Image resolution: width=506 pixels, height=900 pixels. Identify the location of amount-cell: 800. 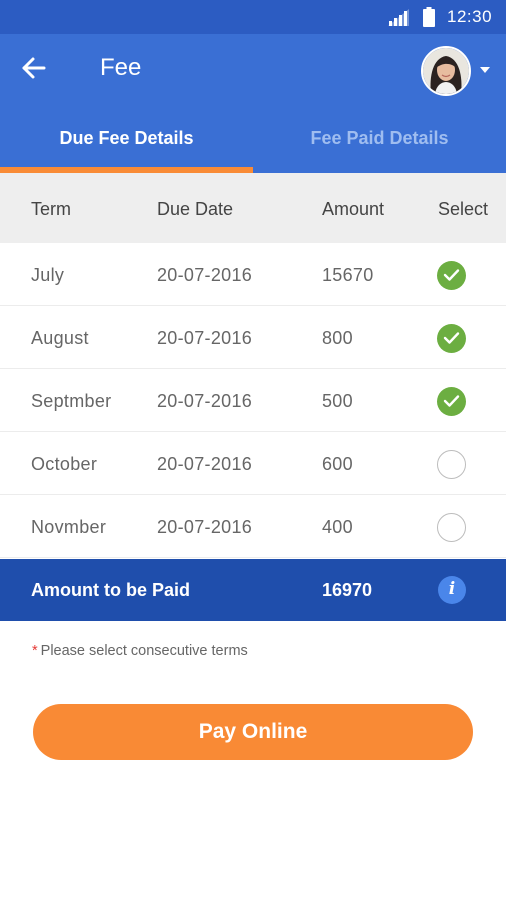
(337, 338).